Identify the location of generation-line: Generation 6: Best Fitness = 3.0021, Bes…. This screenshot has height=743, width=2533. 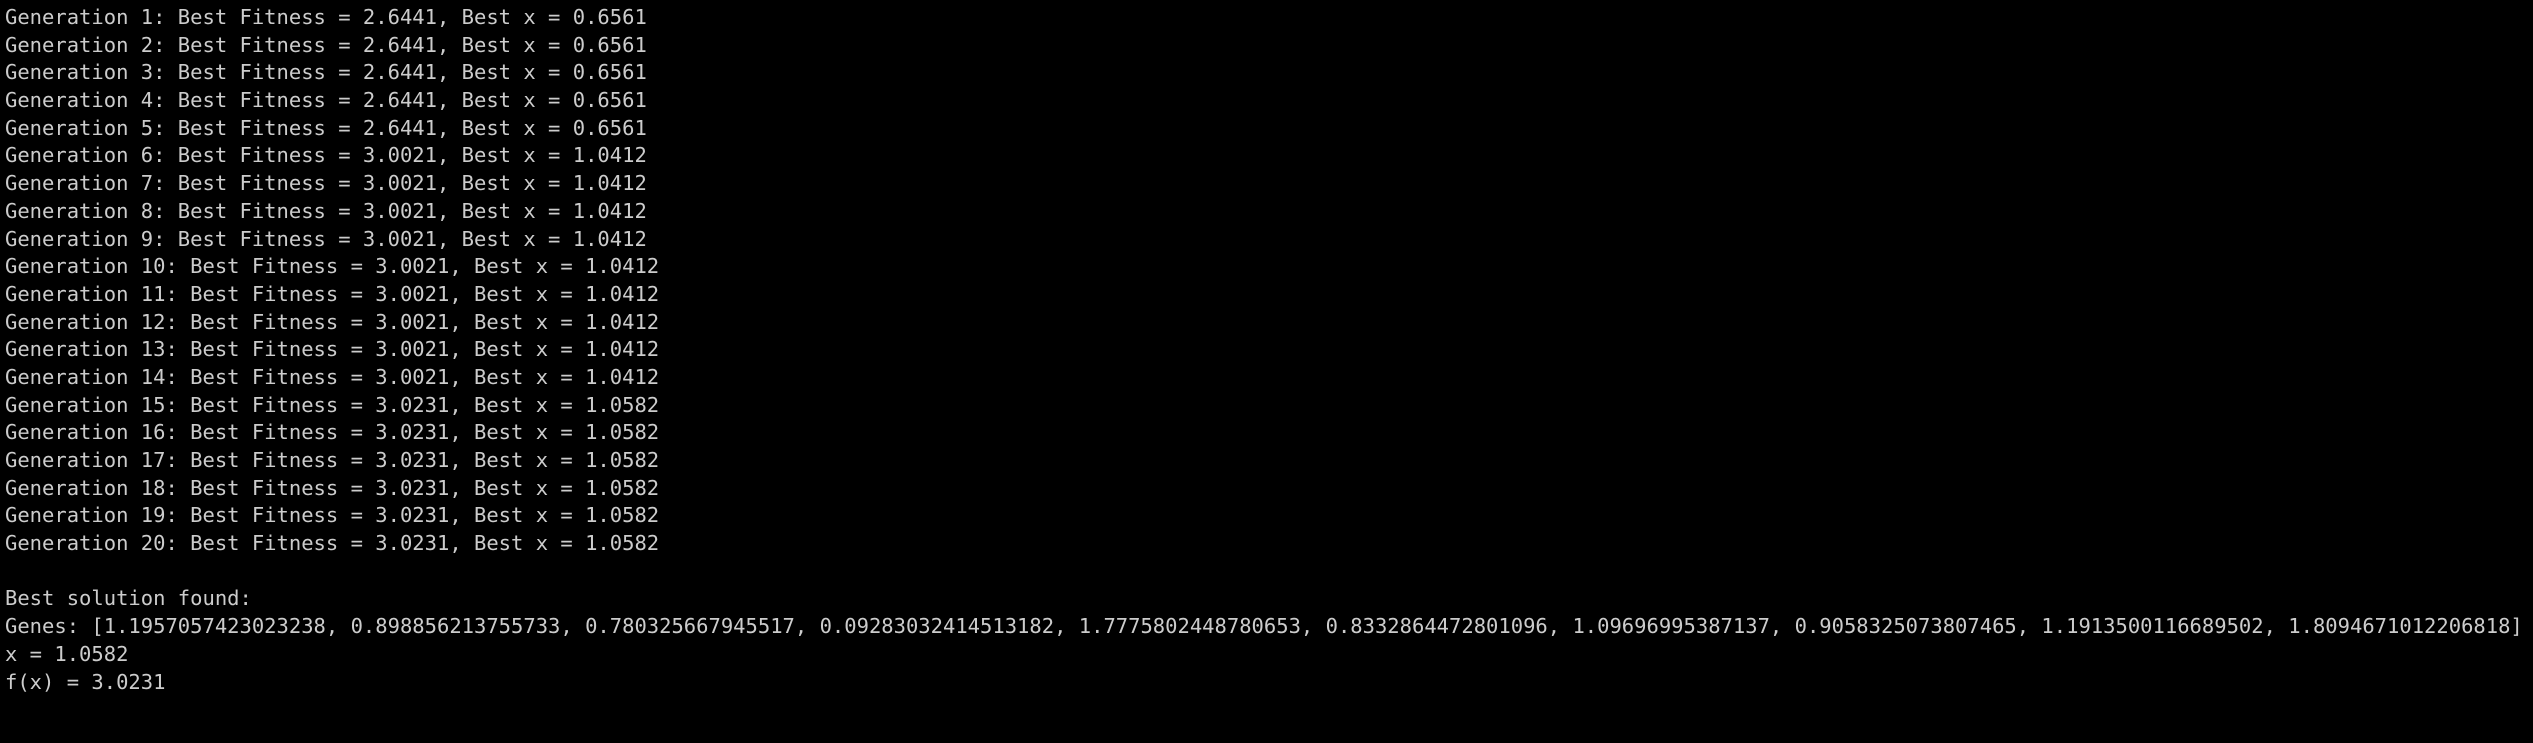
(326, 155).